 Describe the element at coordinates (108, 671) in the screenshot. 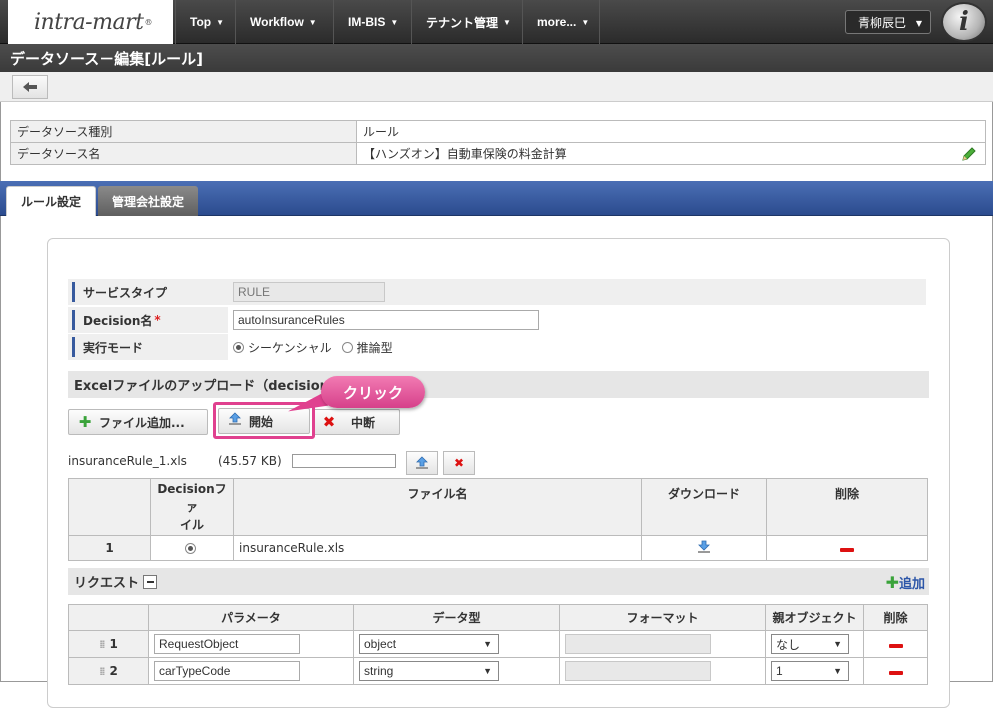

I see `row-number-cell: ⁞⁞ 2` at that location.